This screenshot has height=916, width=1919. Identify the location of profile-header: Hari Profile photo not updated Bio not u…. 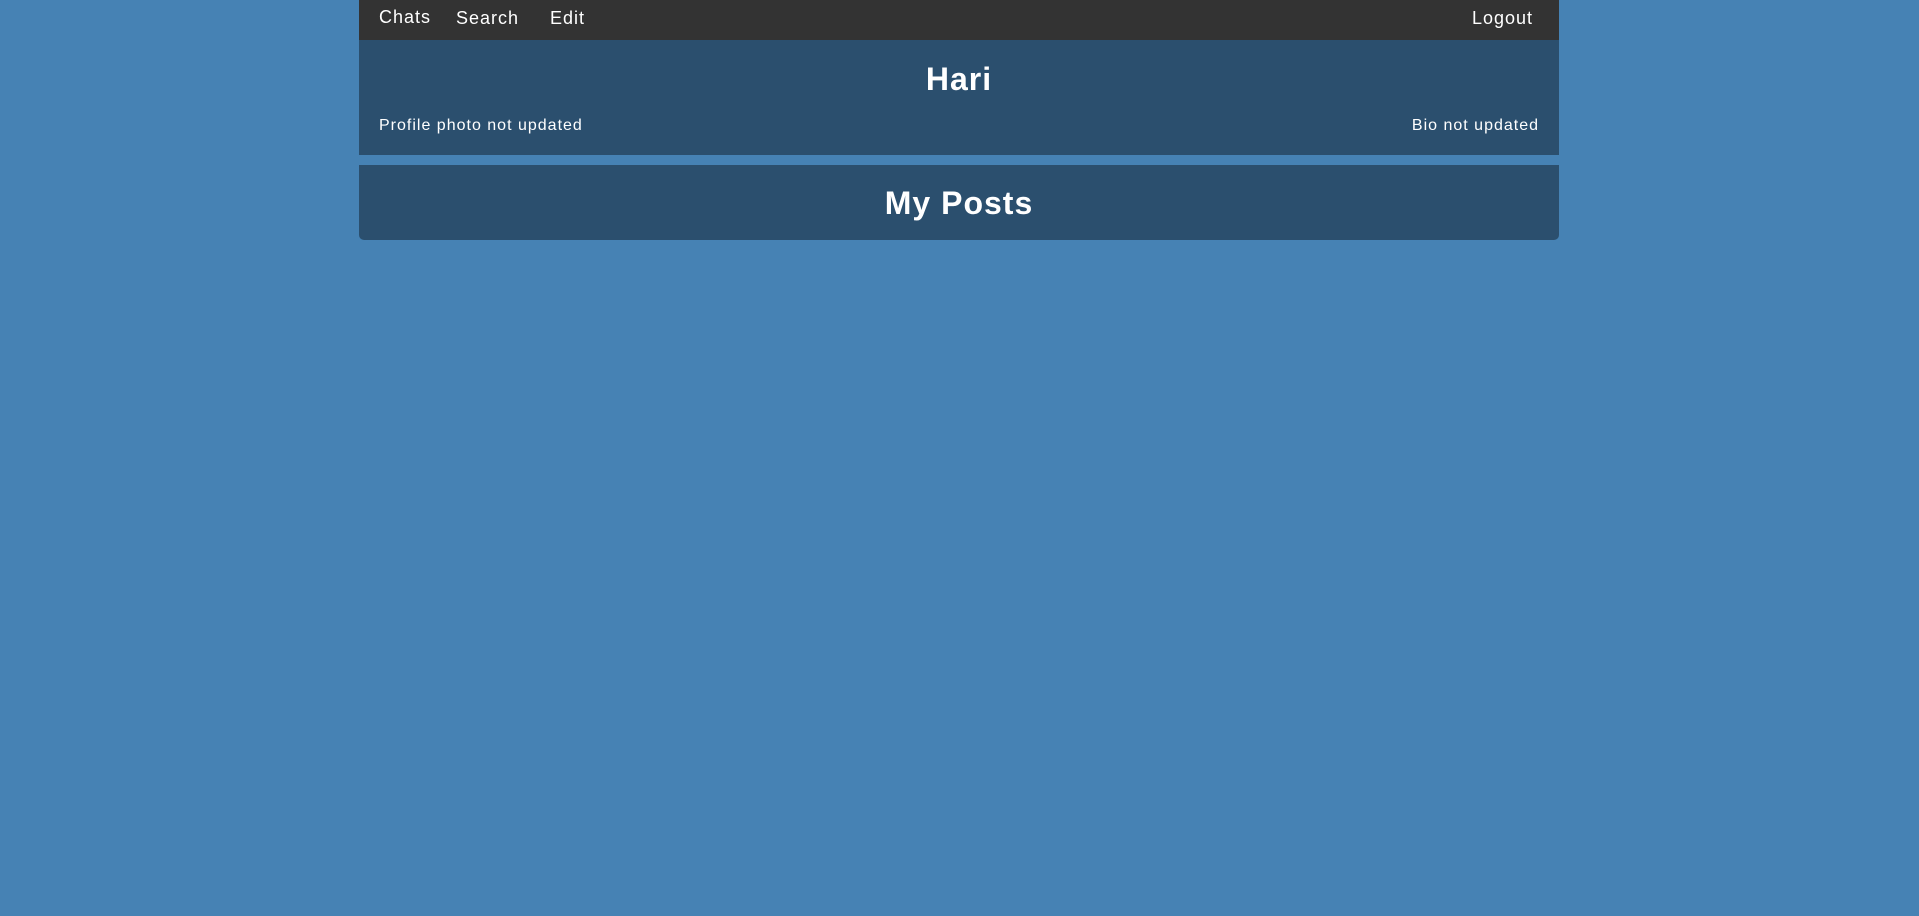
(959, 97).